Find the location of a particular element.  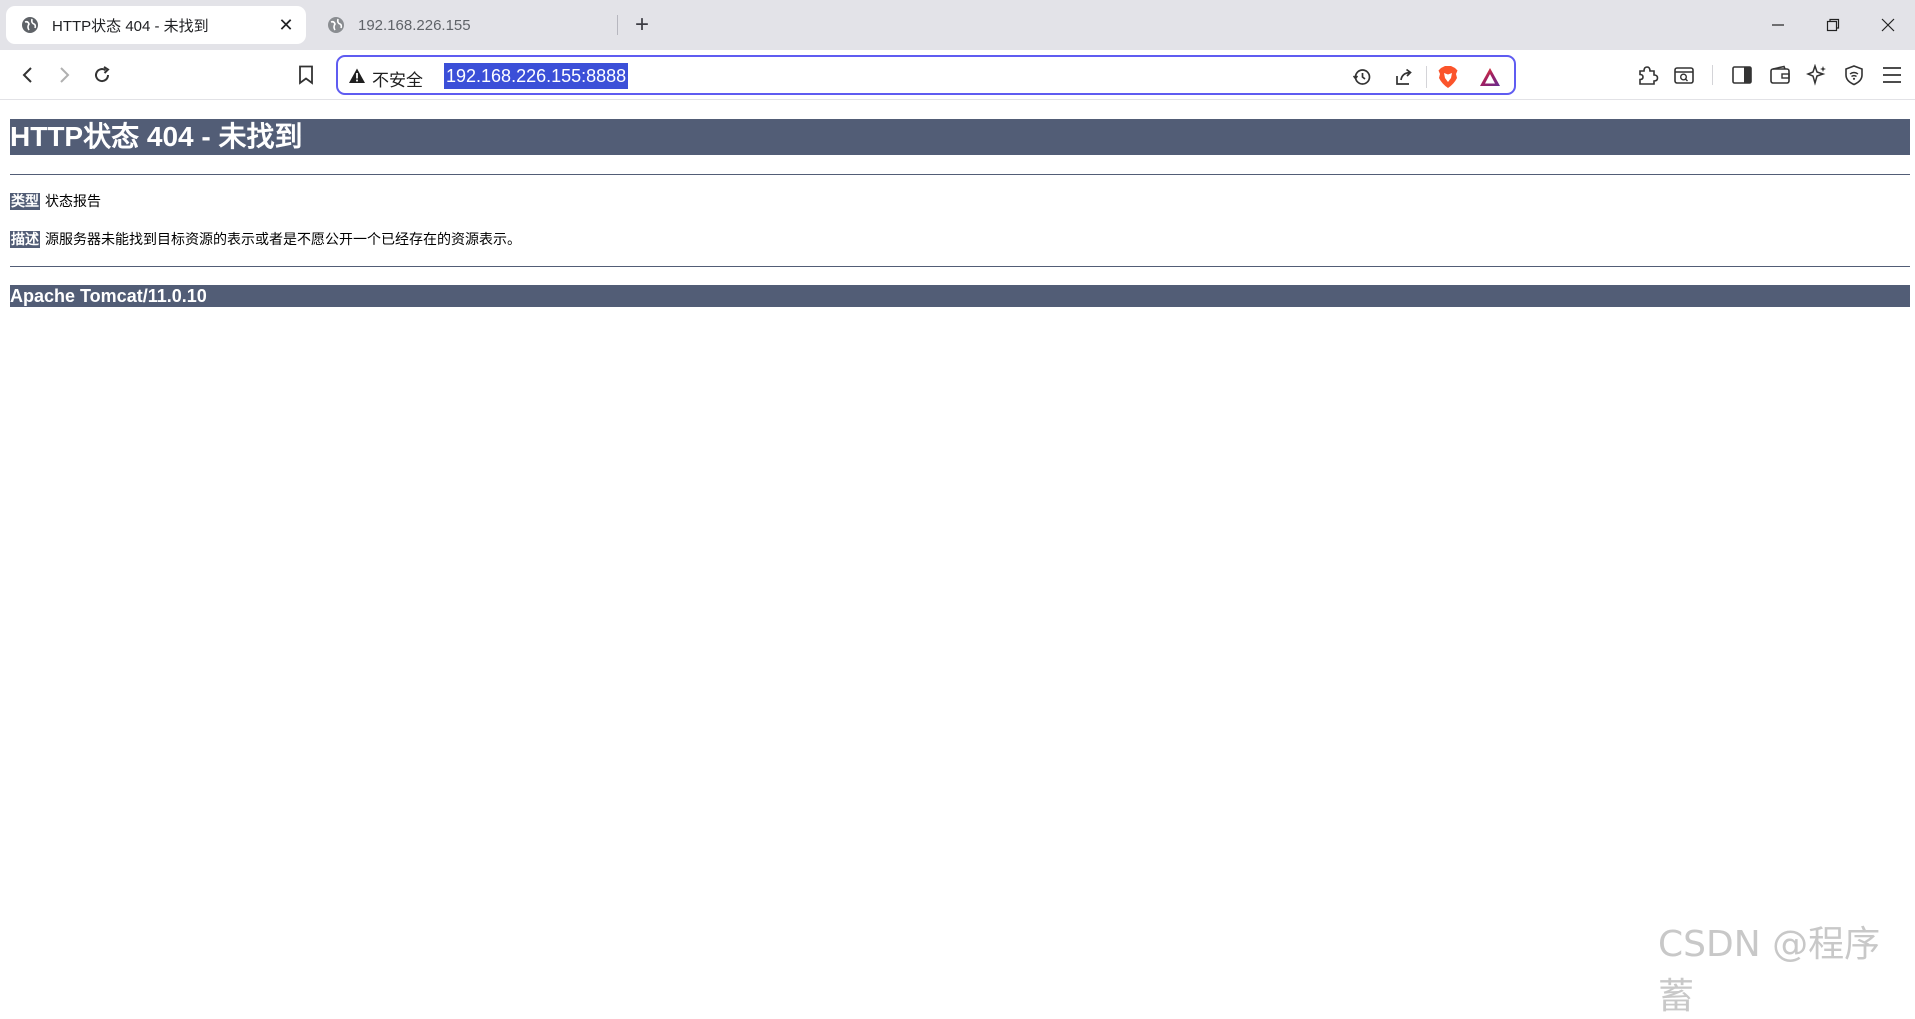

minimize-button is located at coordinates (1778, 25).